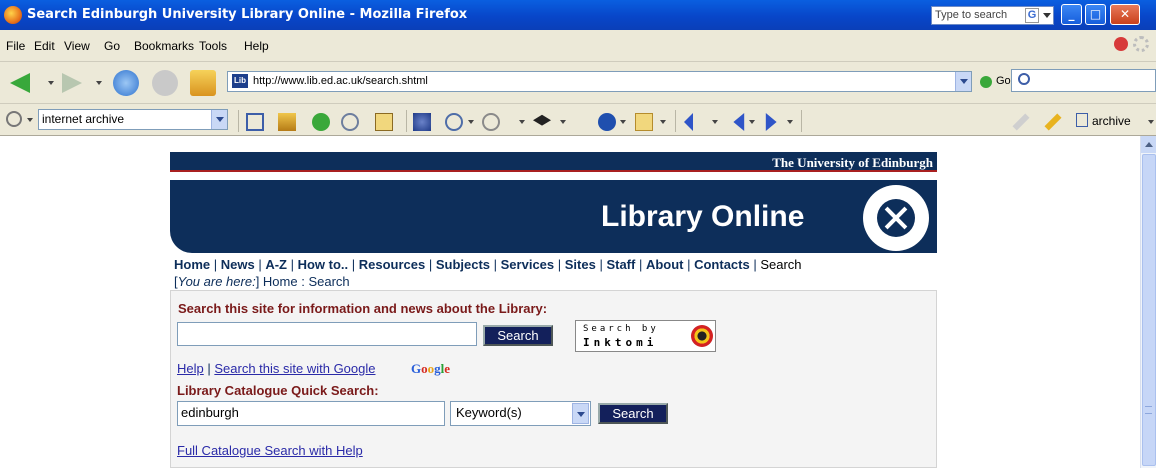  What do you see at coordinates (165, 83) in the screenshot?
I see `stop-load-icon` at bounding box center [165, 83].